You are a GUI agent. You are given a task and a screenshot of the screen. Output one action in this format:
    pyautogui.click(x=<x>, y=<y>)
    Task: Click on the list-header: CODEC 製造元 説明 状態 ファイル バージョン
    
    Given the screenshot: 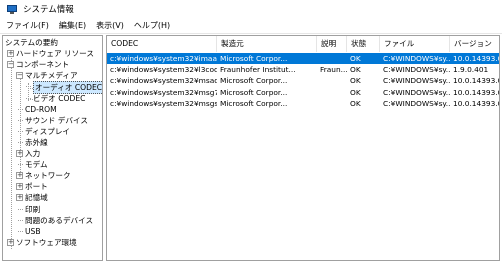 What is the action you would take?
    pyautogui.click(x=303, y=44)
    